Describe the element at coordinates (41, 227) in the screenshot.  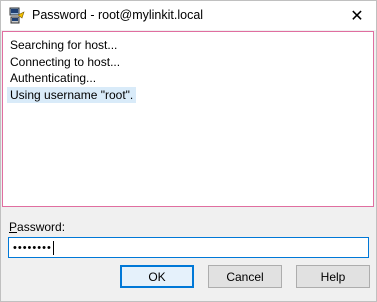
I see `password-label-text: assword:` at that location.